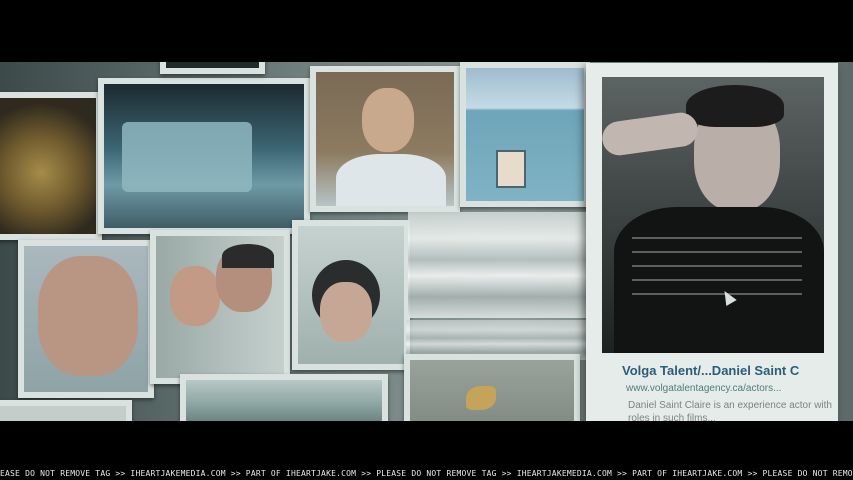  What do you see at coordinates (525, 134) in the screenshot?
I see `thumbnail-blue-building` at bounding box center [525, 134].